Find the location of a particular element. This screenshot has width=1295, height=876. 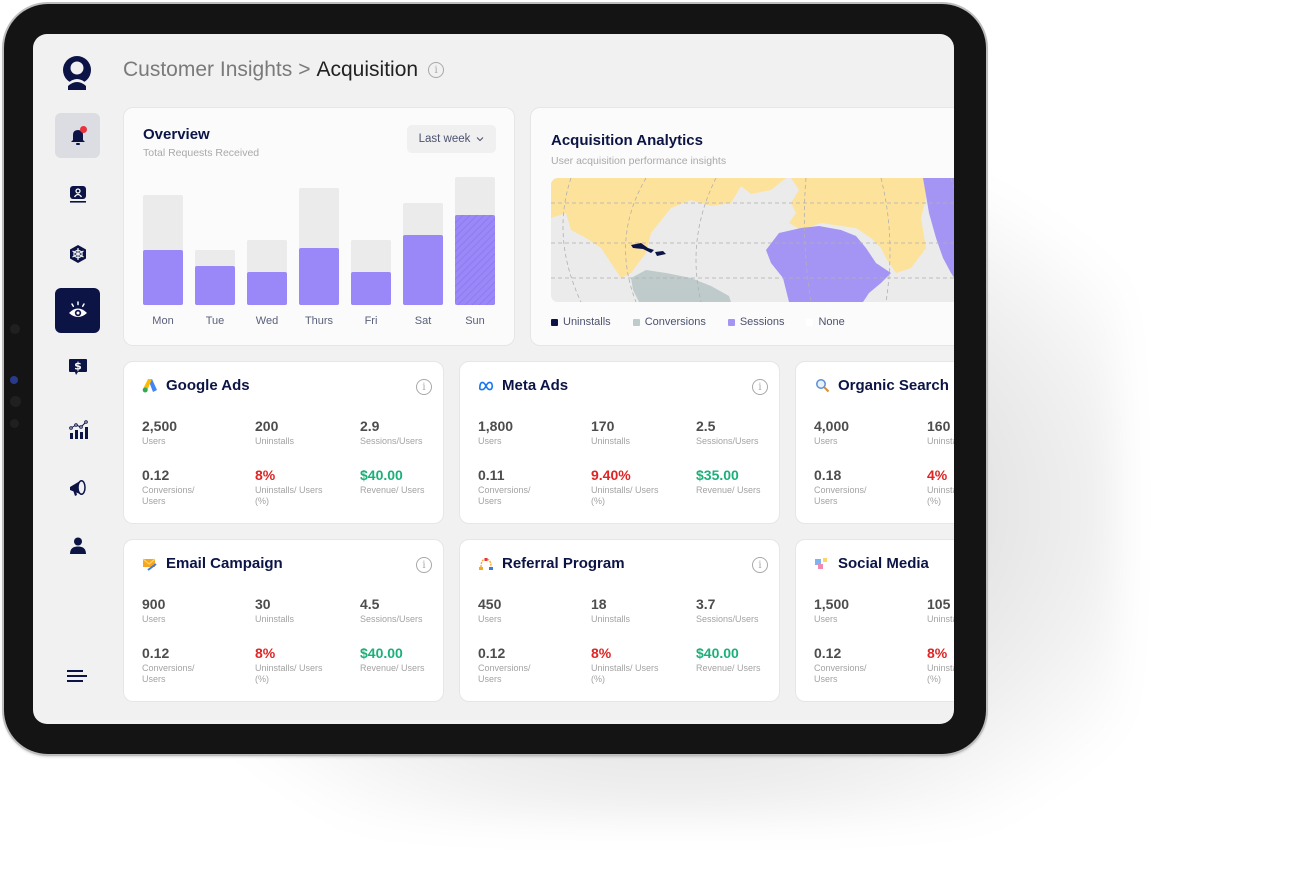

sidebar-item-insights is located at coordinates (77, 310).